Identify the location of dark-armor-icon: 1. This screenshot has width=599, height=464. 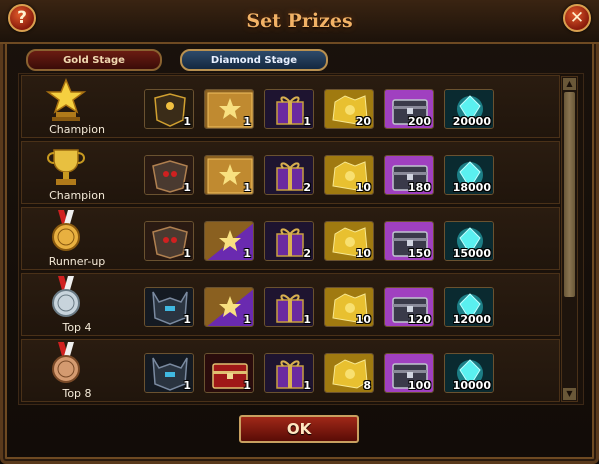
(169, 109).